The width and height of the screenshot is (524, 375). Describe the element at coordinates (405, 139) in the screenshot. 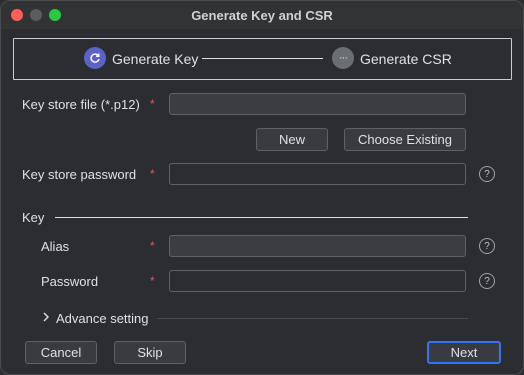

I see `choose-existing-button: Choose Existing` at that location.